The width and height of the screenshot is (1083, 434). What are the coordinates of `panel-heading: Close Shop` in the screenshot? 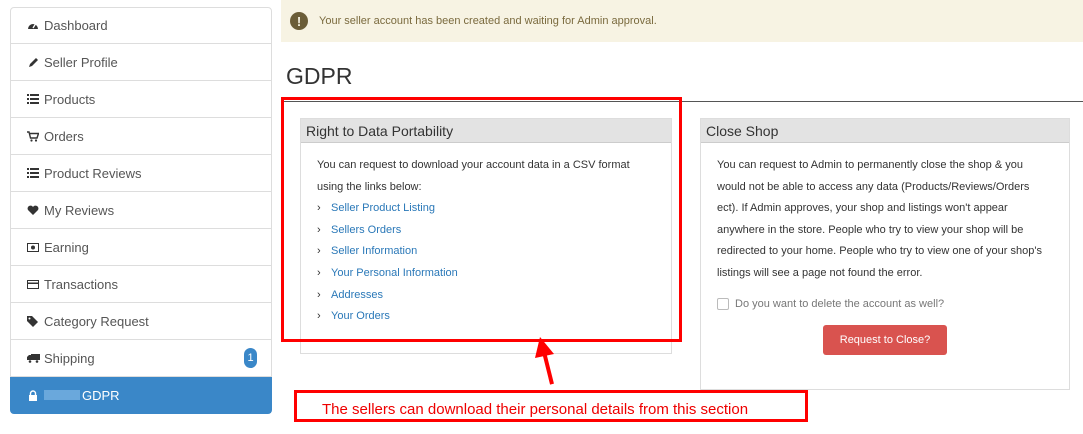 It's located at (885, 131).